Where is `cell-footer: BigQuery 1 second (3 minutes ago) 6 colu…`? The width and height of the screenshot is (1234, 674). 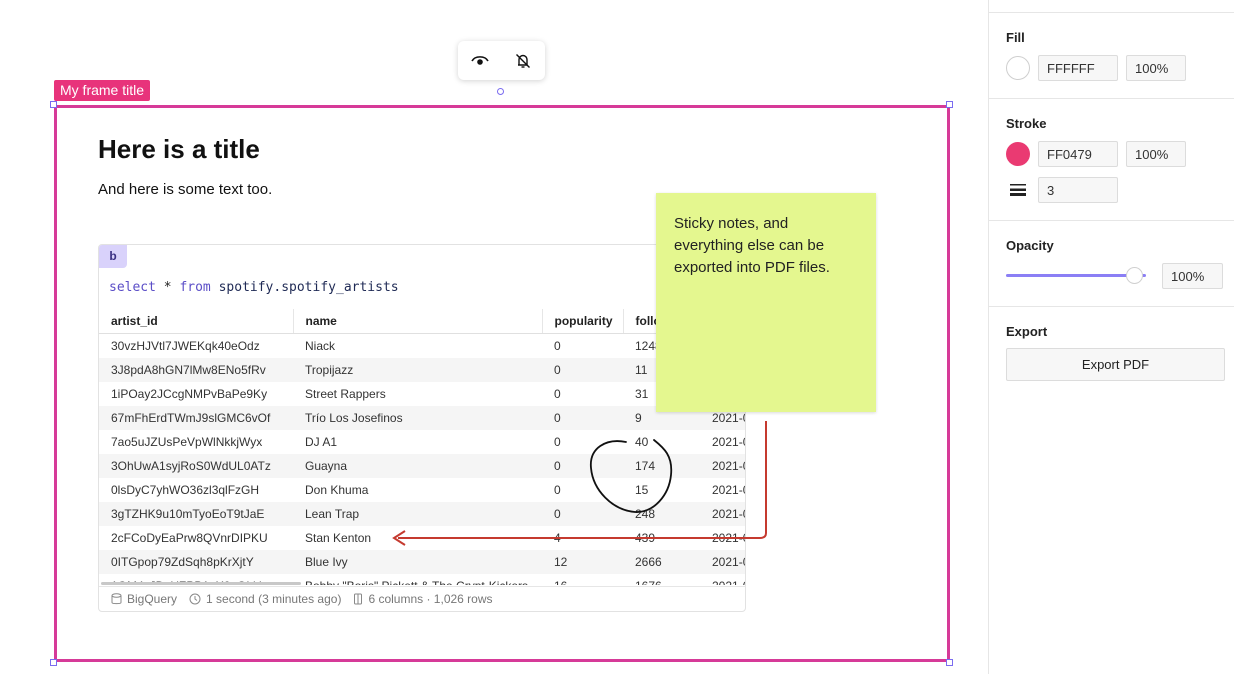
cell-footer: BigQuery 1 second (3 minutes ago) 6 colu… is located at coordinates (422, 598).